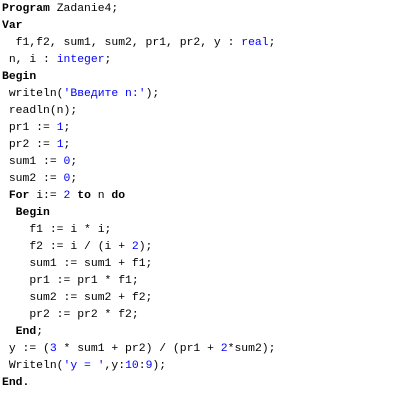 This screenshot has width=405, height=408. What do you see at coordinates (33, 179) in the screenshot?
I see `code-text: sum2 :=` at bounding box center [33, 179].